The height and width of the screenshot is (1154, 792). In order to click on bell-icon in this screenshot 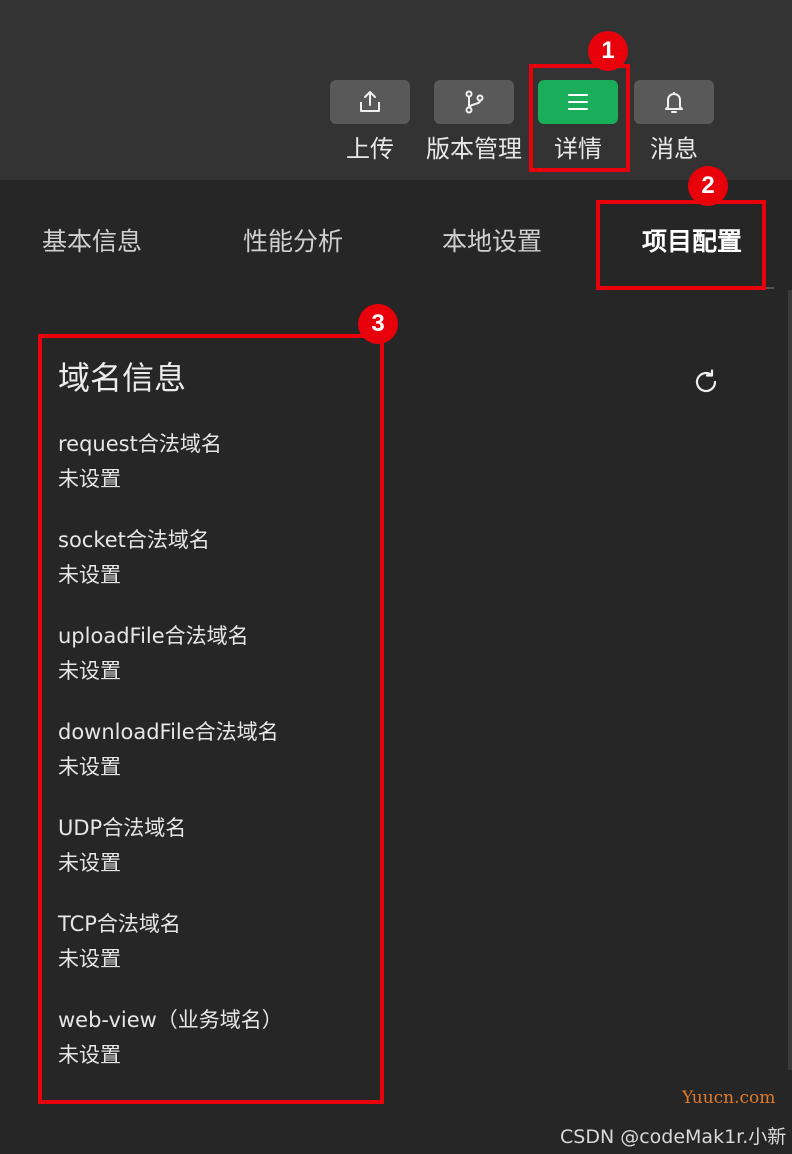, I will do `click(674, 102)`.